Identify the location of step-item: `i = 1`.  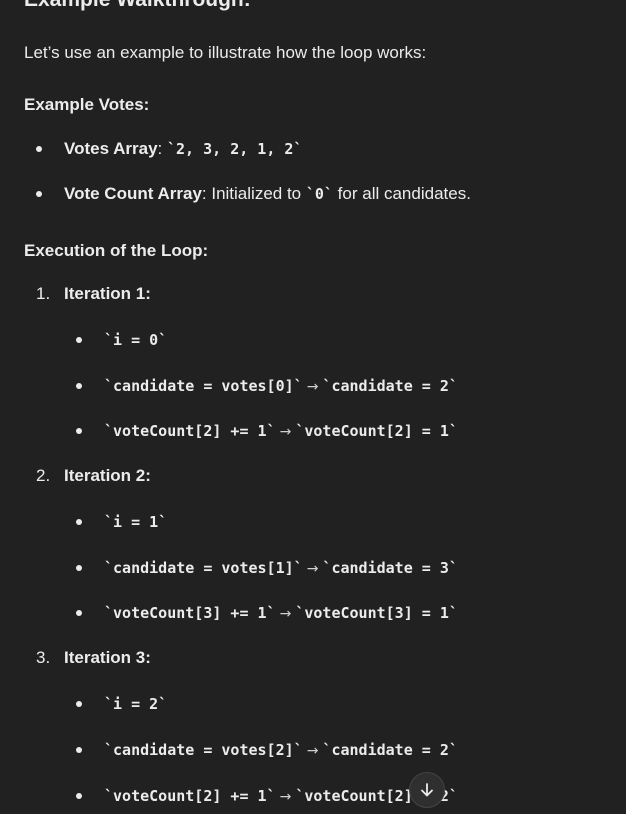
(135, 522).